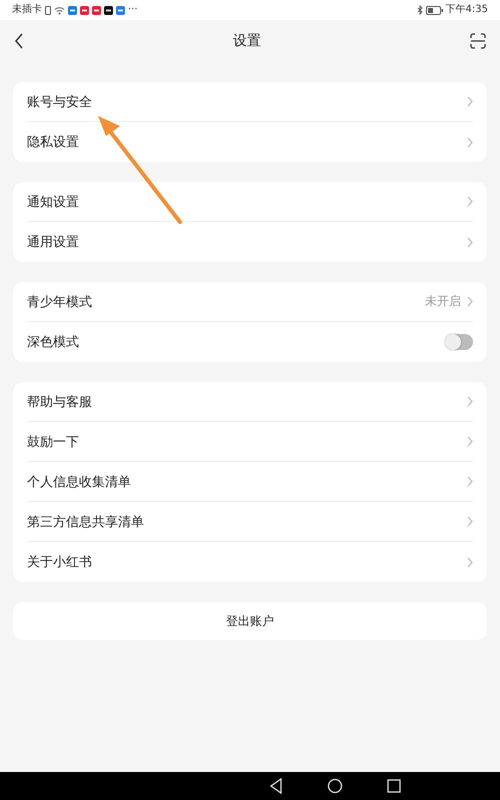 Image resolution: width=500 pixels, height=800 pixels. Describe the element at coordinates (419, 10) in the screenshot. I see `bluetooth-icon` at that location.